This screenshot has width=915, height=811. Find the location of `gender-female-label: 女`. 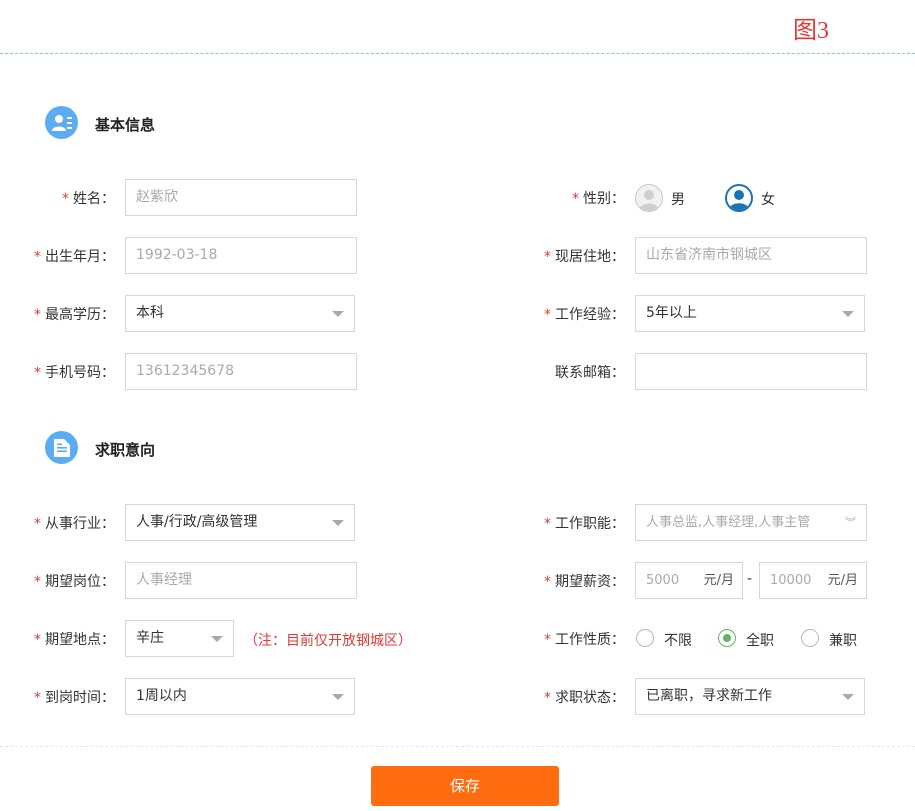

gender-female-label: 女 is located at coordinates (768, 200).